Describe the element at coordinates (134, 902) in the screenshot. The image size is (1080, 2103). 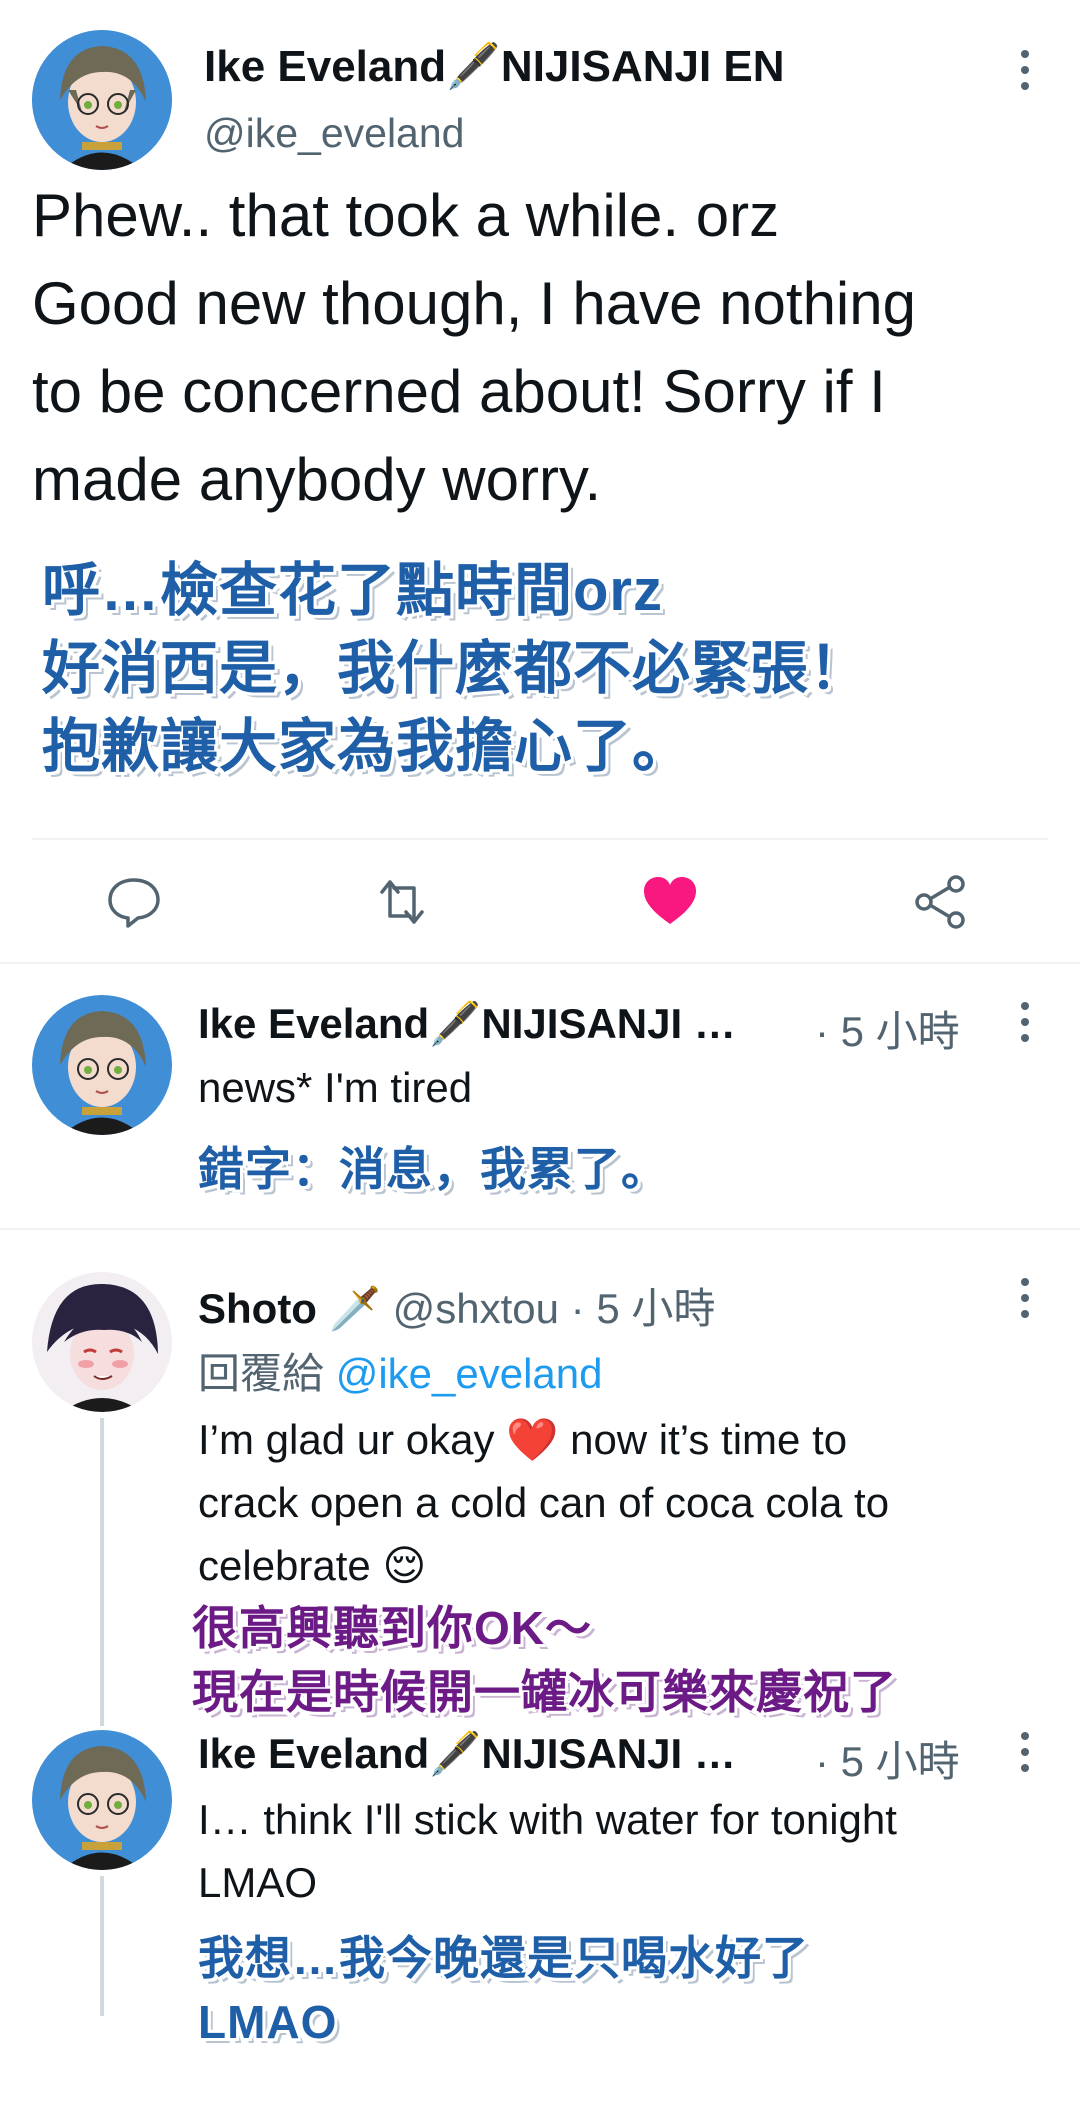
I see `reply-icon` at that location.